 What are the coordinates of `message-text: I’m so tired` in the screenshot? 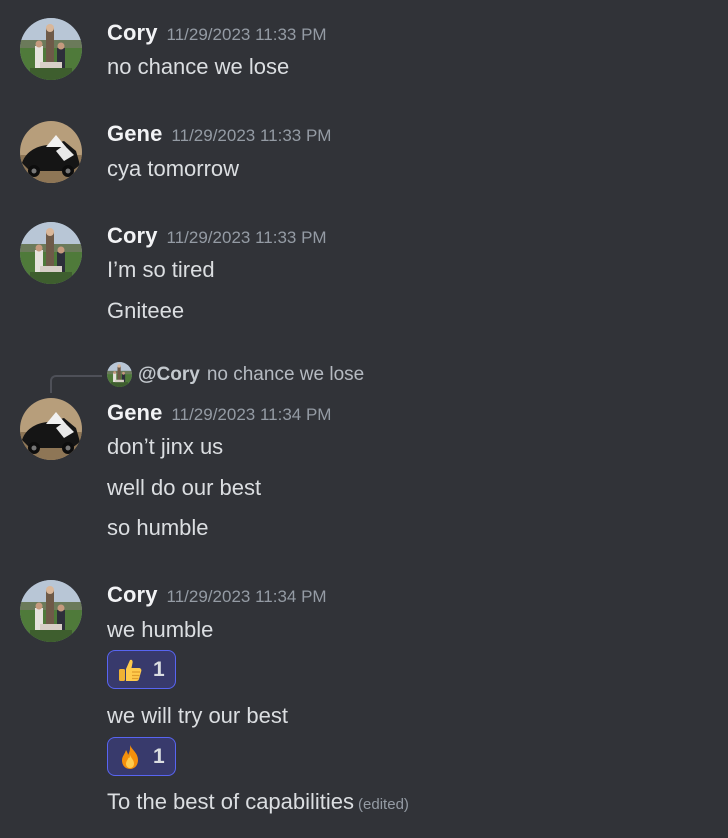 It's located at (161, 269).